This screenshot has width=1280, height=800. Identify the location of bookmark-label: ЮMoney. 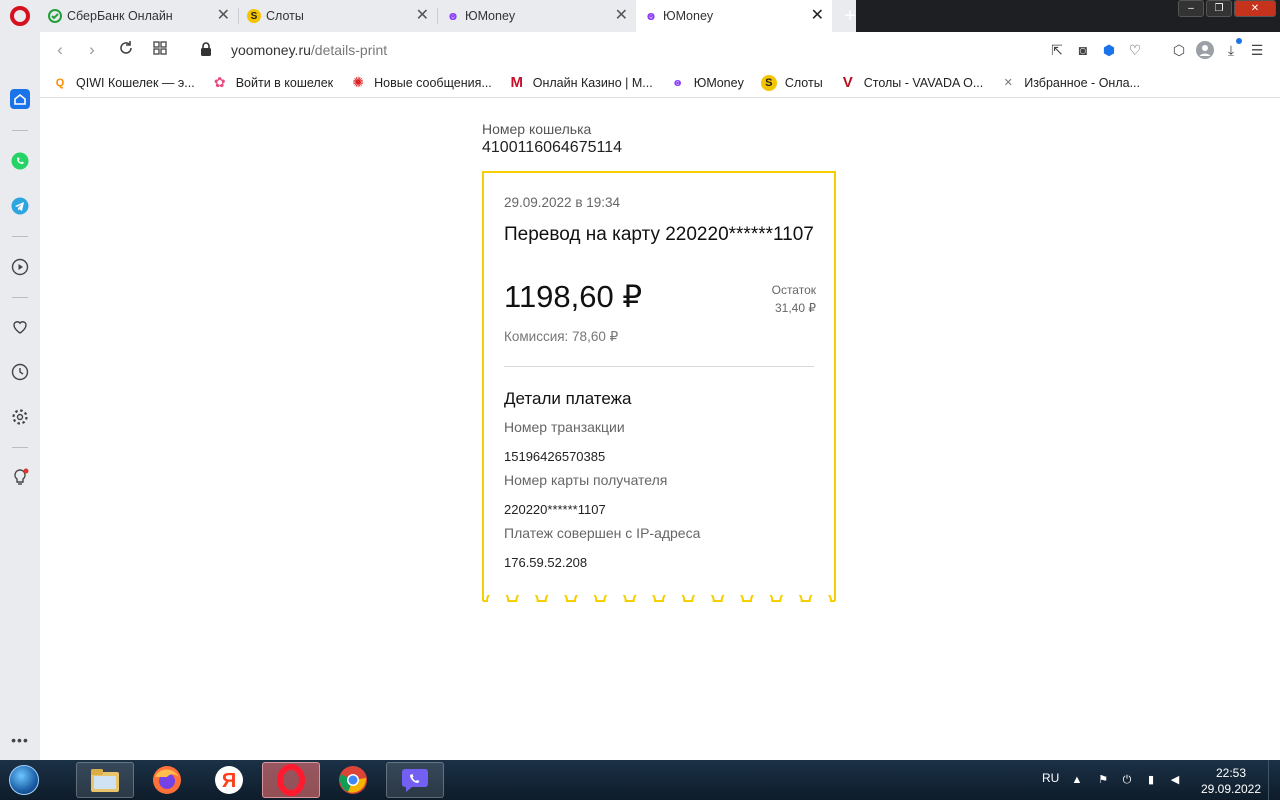
(718, 82).